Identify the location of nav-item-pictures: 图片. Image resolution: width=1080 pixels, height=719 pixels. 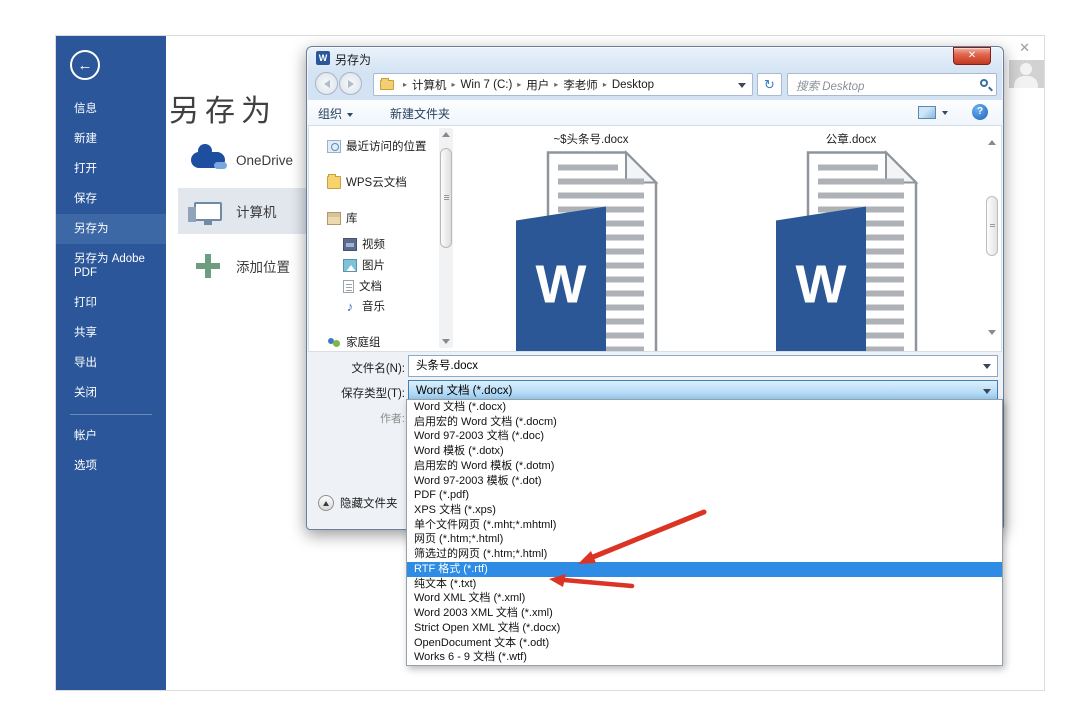
(374, 265).